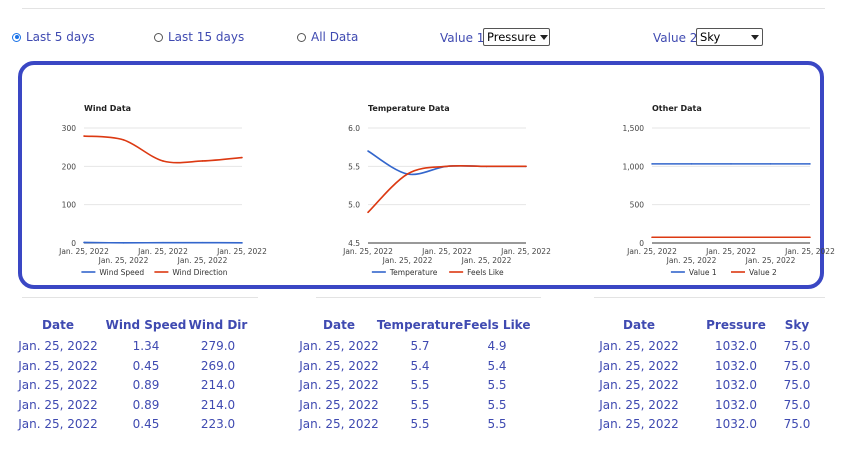  Describe the element at coordinates (218, 424) in the screenshot. I see `table-cell: 223.0` at that location.